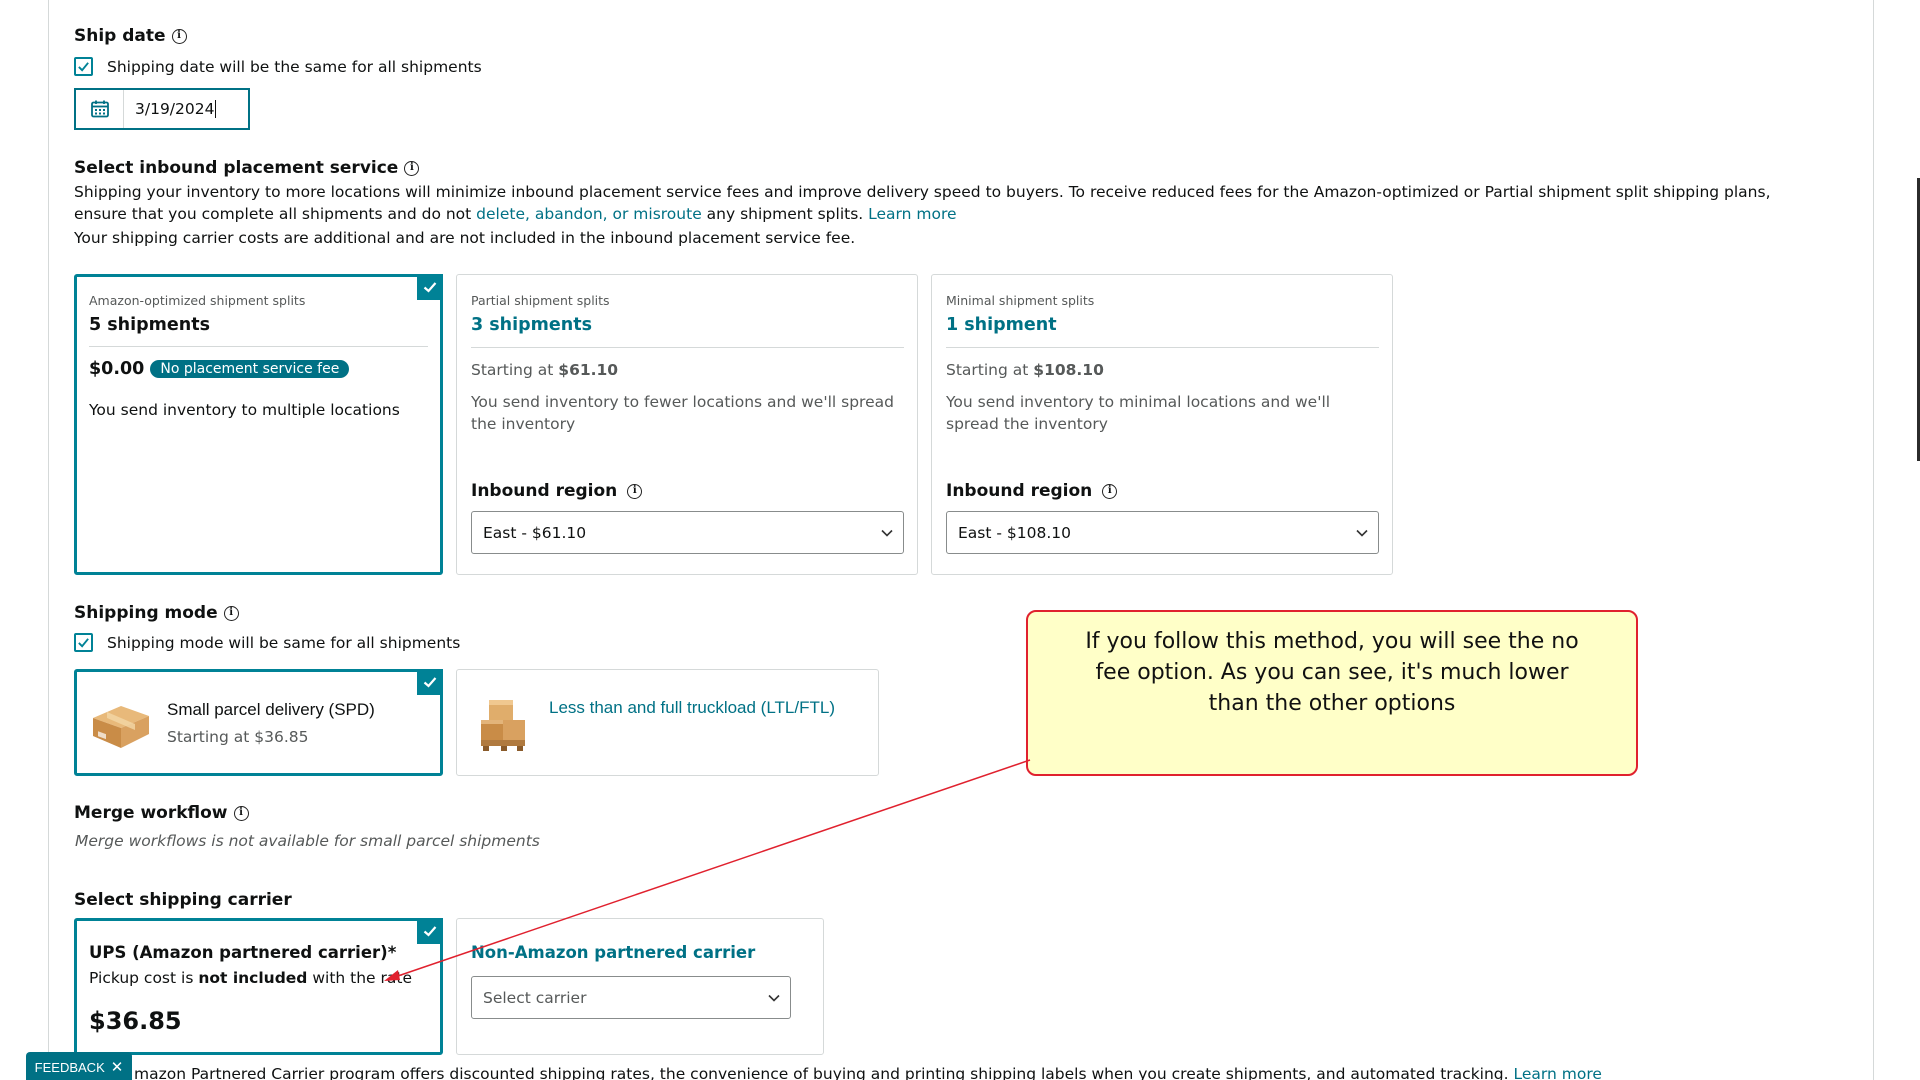 The height and width of the screenshot is (1080, 1920). I want to click on feedback-button: FEEDBACK ✕, so click(79, 1066).